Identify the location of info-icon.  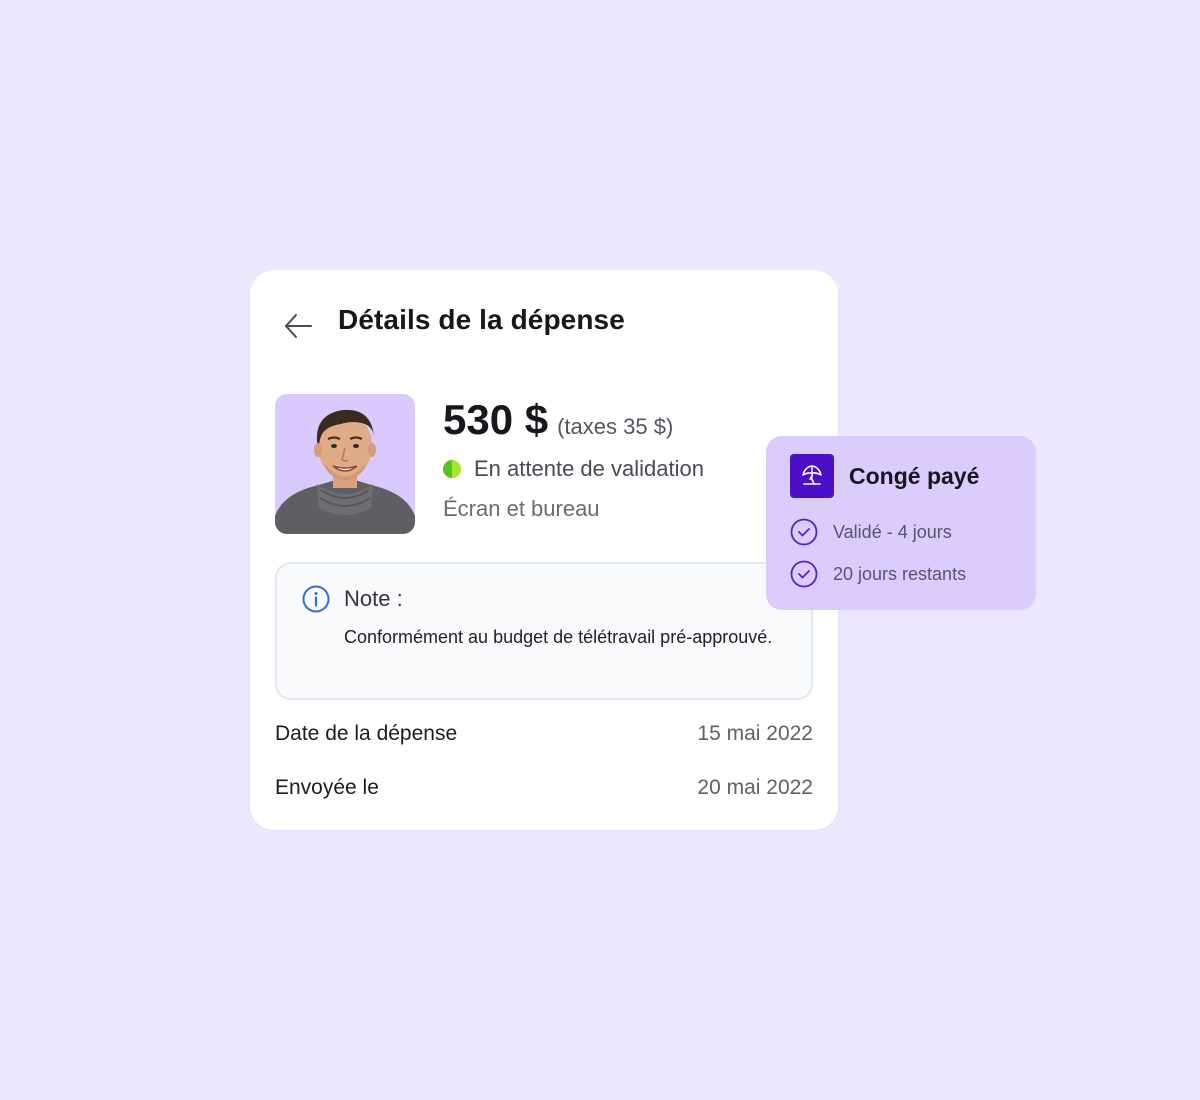
(316, 599).